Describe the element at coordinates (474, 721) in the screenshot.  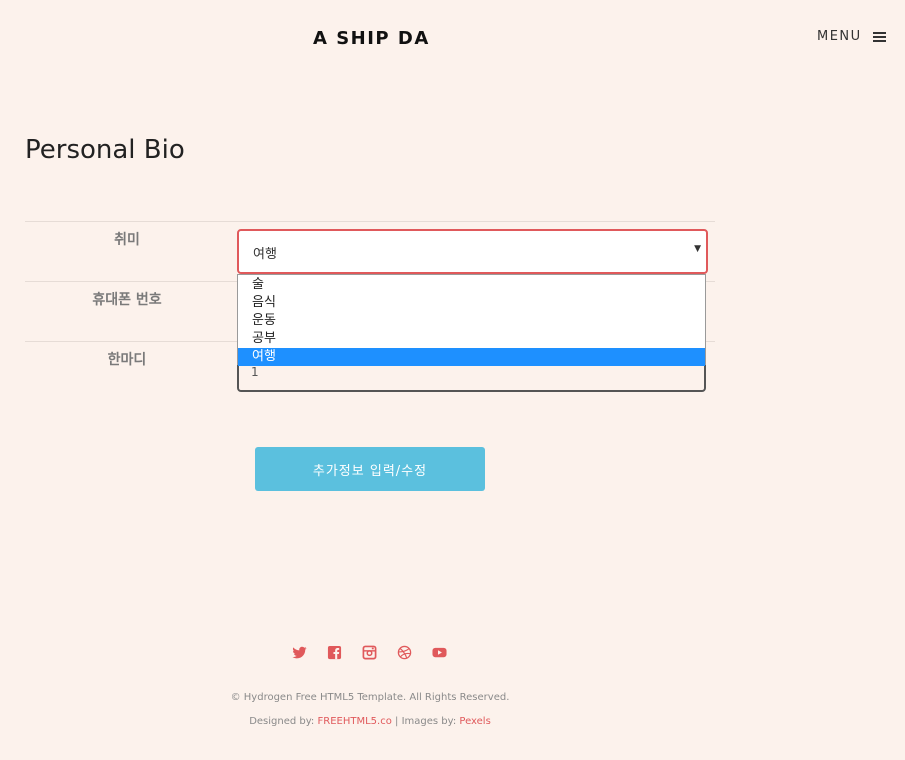
I see `images-link: Pexels` at that location.